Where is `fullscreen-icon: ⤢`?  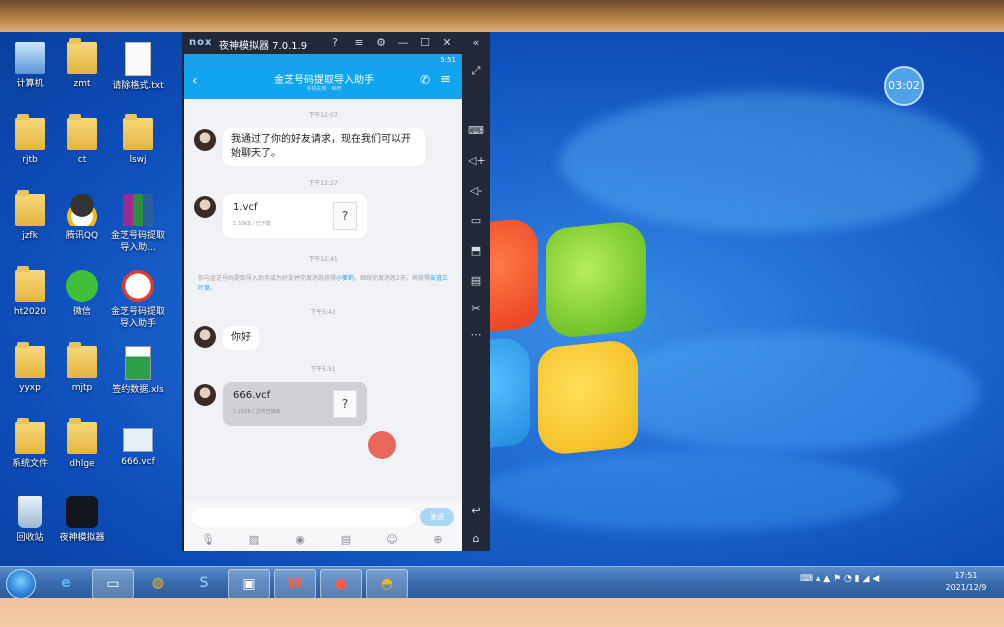
fullscreen-icon: ⤢ is located at coordinates (476, 71).